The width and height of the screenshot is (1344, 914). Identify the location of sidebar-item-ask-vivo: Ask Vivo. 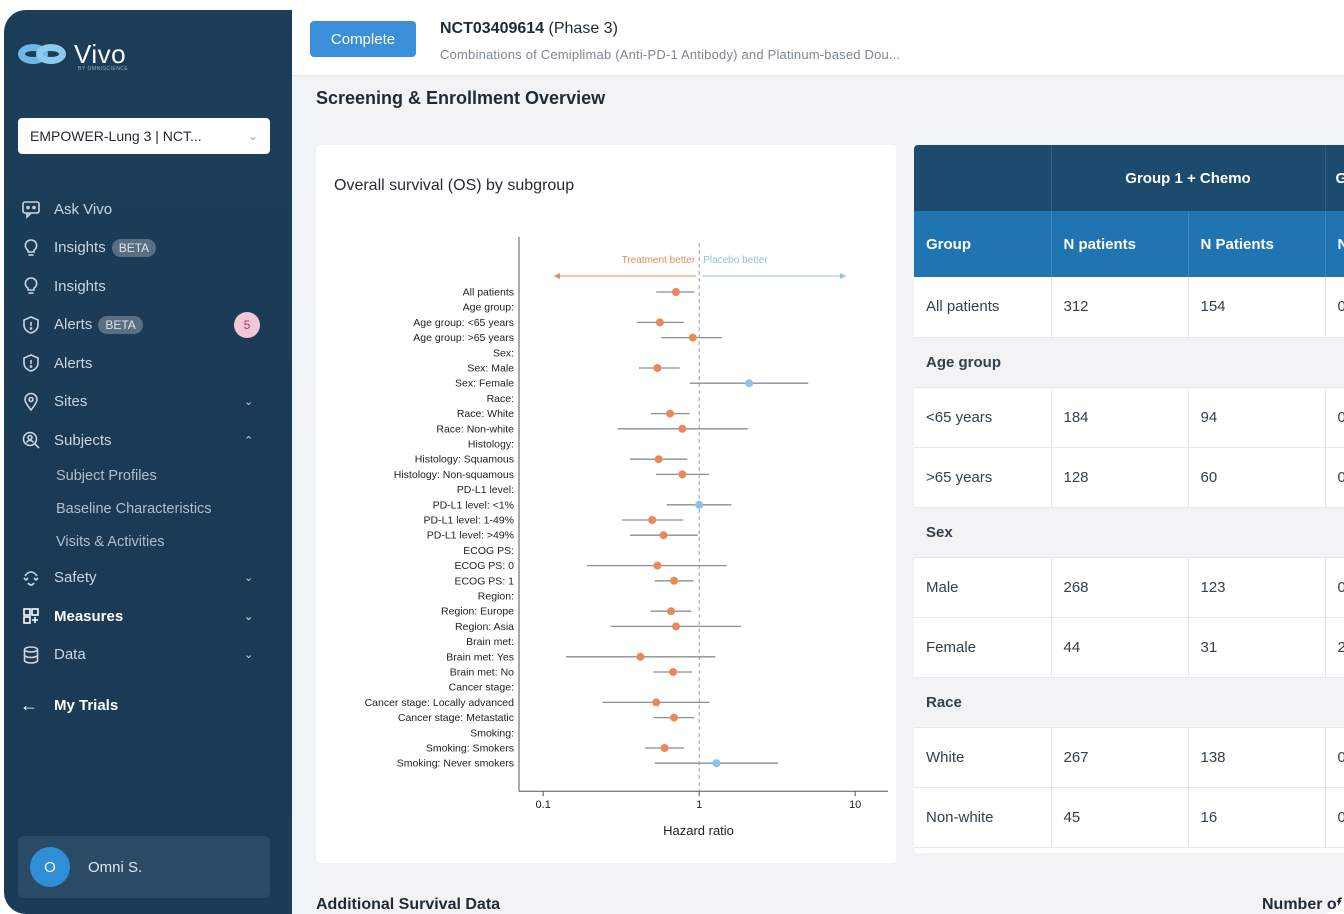
(148, 209).